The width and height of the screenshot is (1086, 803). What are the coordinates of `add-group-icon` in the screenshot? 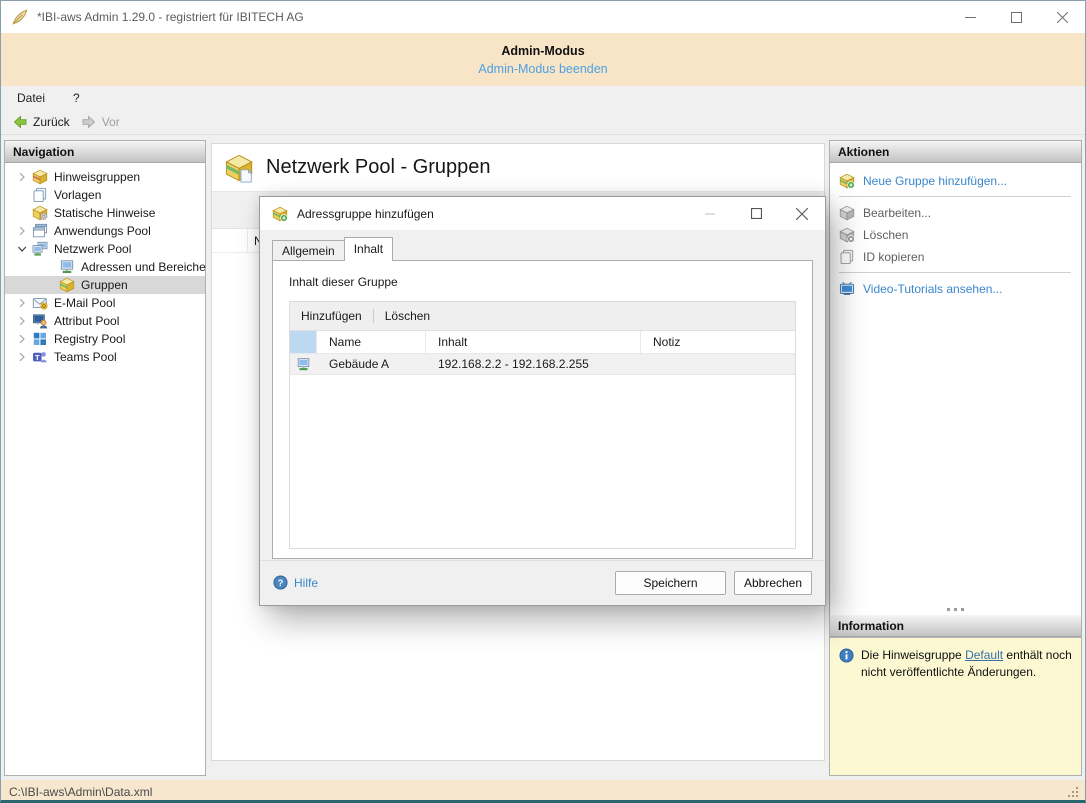 It's located at (847, 181).